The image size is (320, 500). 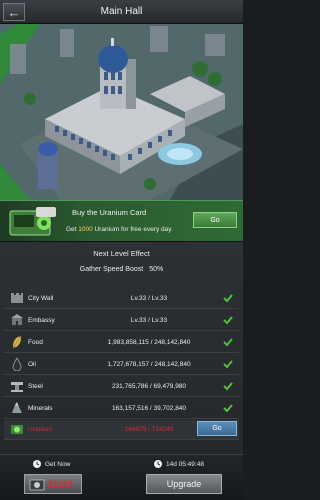 What do you see at coordinates (215, 220) in the screenshot?
I see `uranium-card-go-button: Go` at bounding box center [215, 220].